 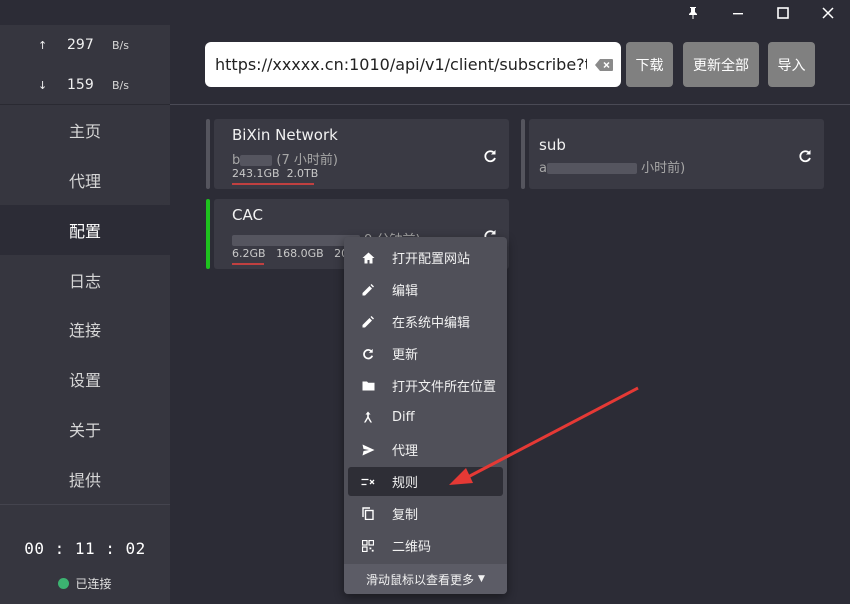 I want to click on profile-updated: b (7 小时前), so click(x=285, y=160).